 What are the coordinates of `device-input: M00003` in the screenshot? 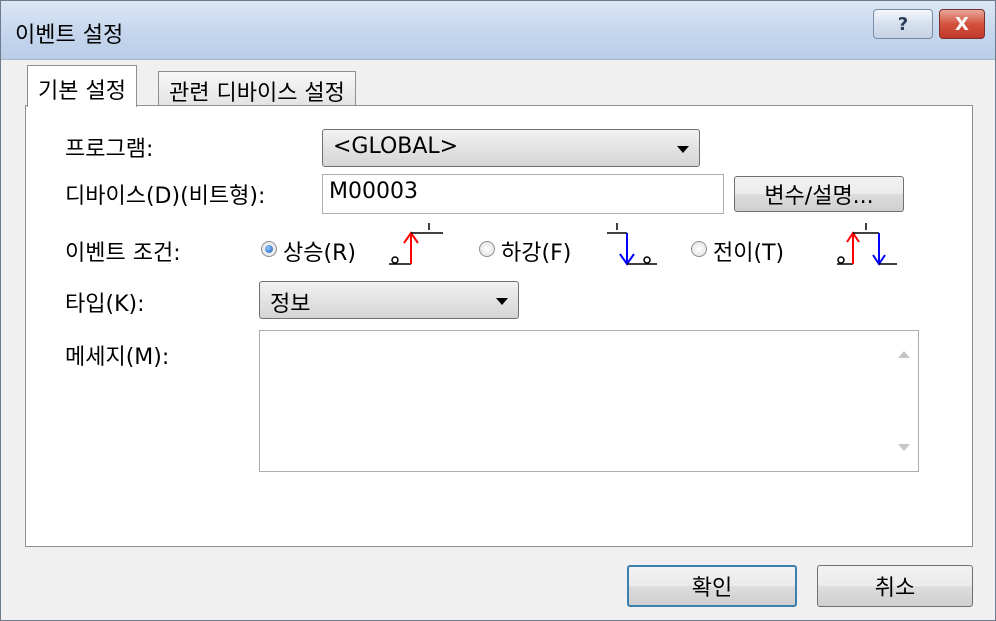 It's located at (523, 194).